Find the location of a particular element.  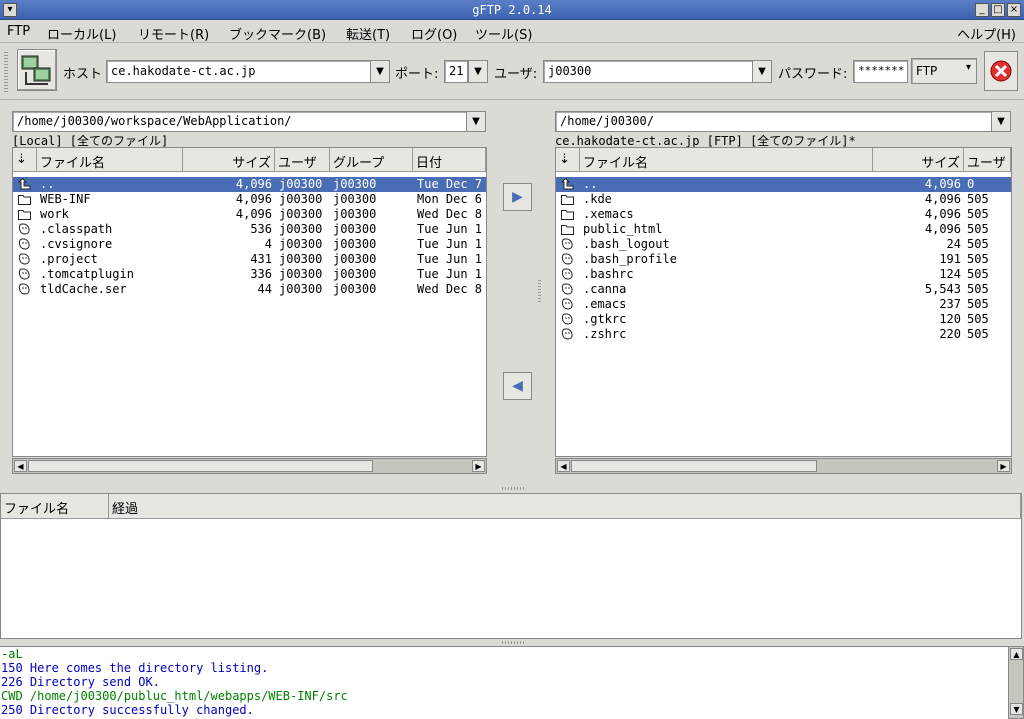

remote-path-field: /home/j00300/ is located at coordinates (773, 121).